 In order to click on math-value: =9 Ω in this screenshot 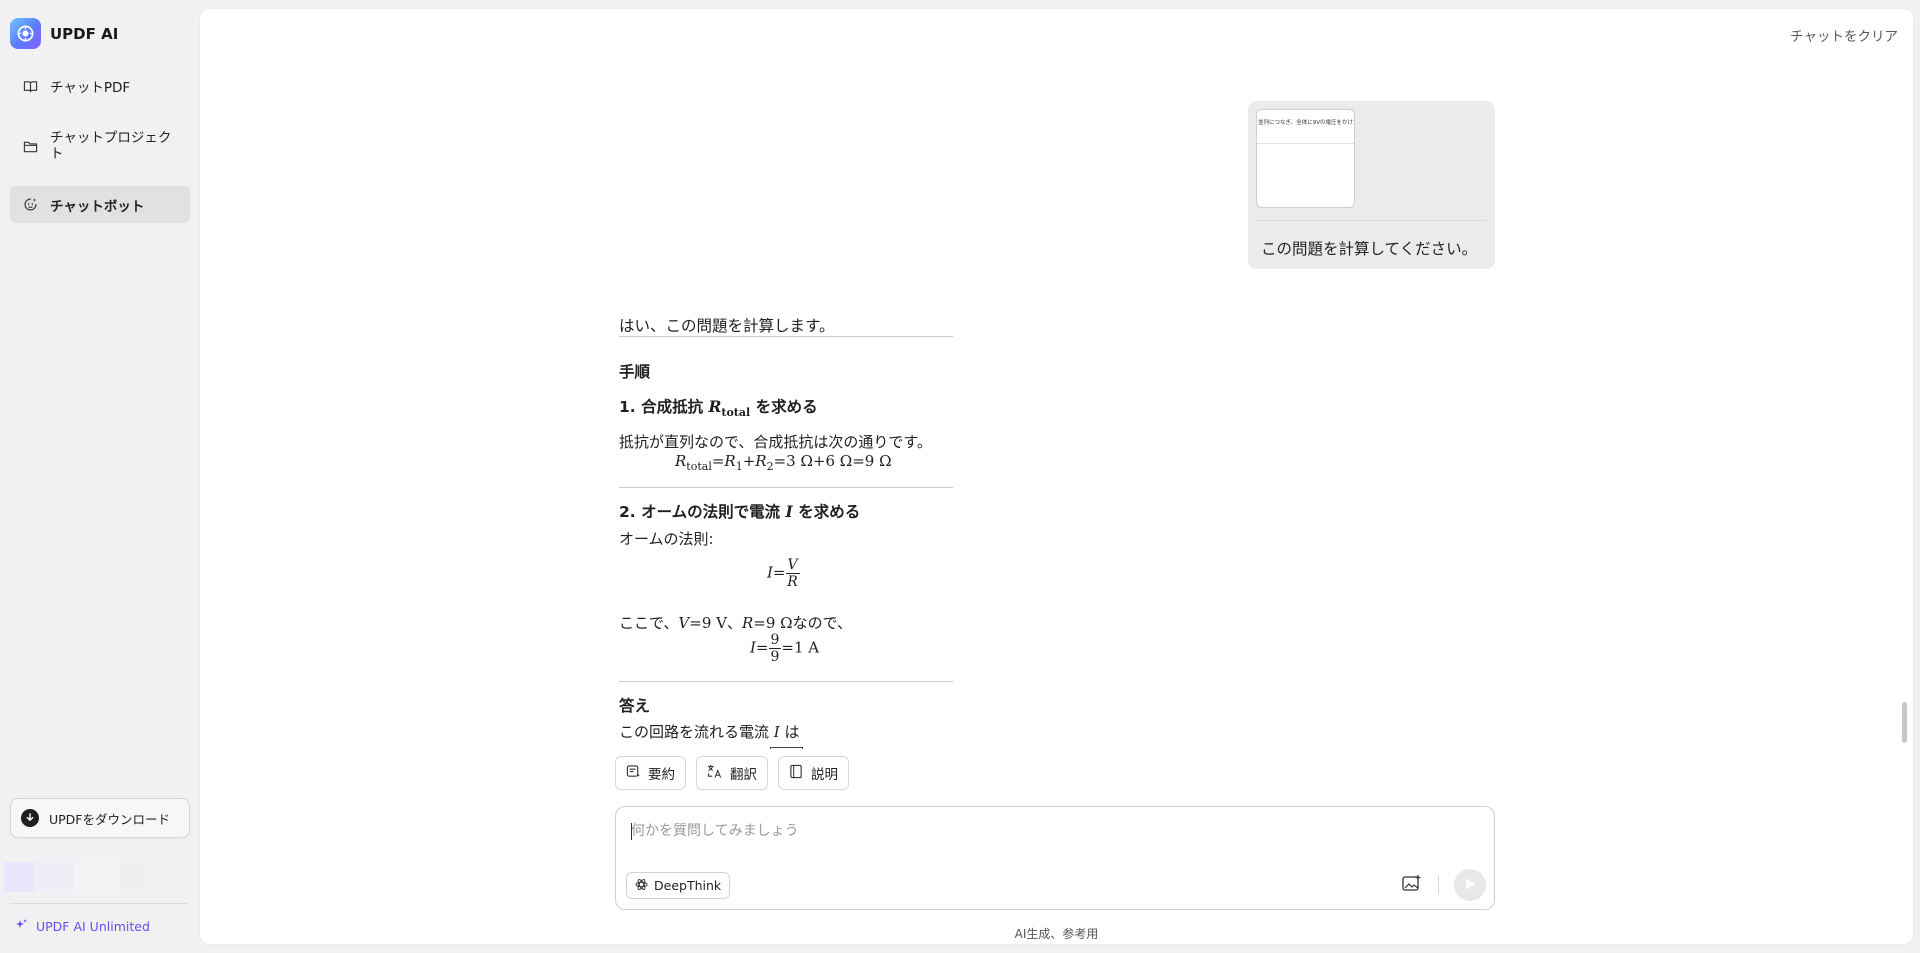, I will do `click(773, 623)`.